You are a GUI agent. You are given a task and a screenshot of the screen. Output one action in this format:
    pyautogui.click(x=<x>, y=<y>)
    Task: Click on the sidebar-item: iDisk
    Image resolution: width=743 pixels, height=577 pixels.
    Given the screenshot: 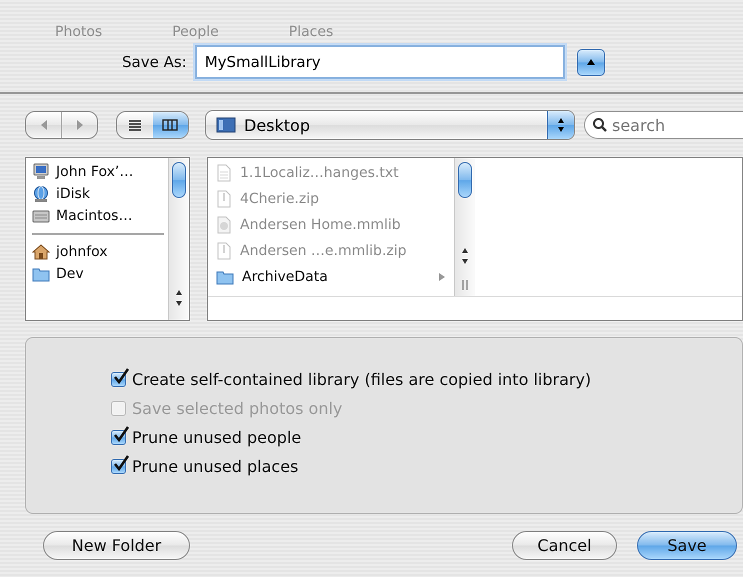 What is the action you would take?
    pyautogui.click(x=100, y=194)
    